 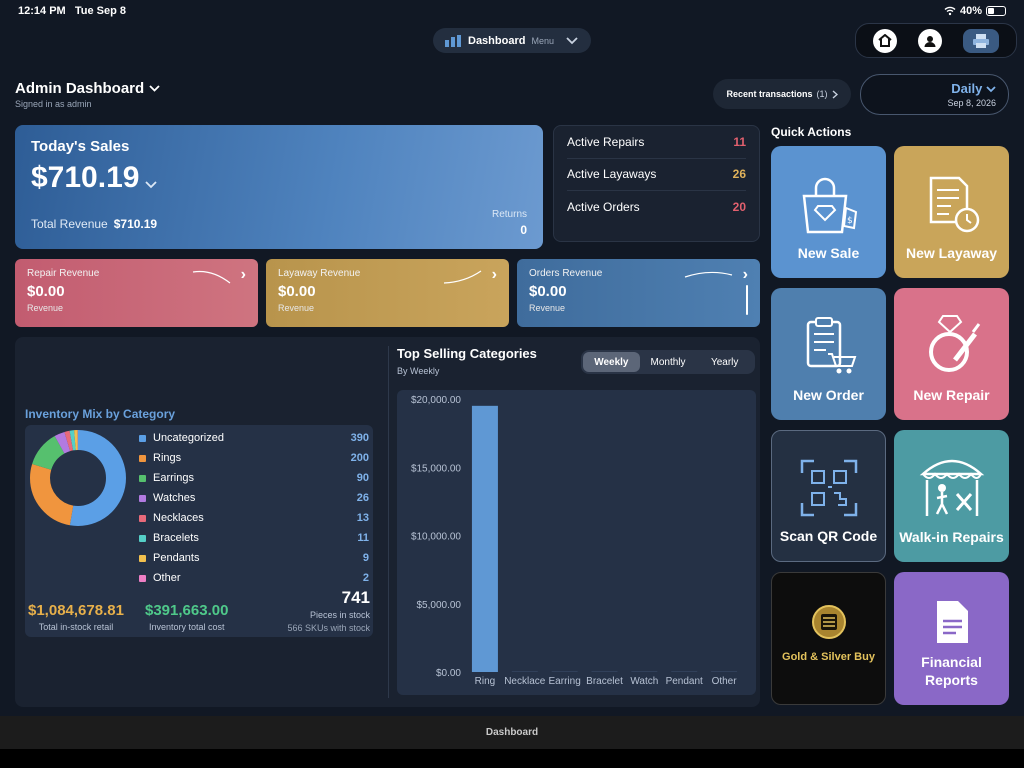 What do you see at coordinates (100, 414) in the screenshot?
I see `inventory-mix-title: Inventory Mix by Category` at bounding box center [100, 414].